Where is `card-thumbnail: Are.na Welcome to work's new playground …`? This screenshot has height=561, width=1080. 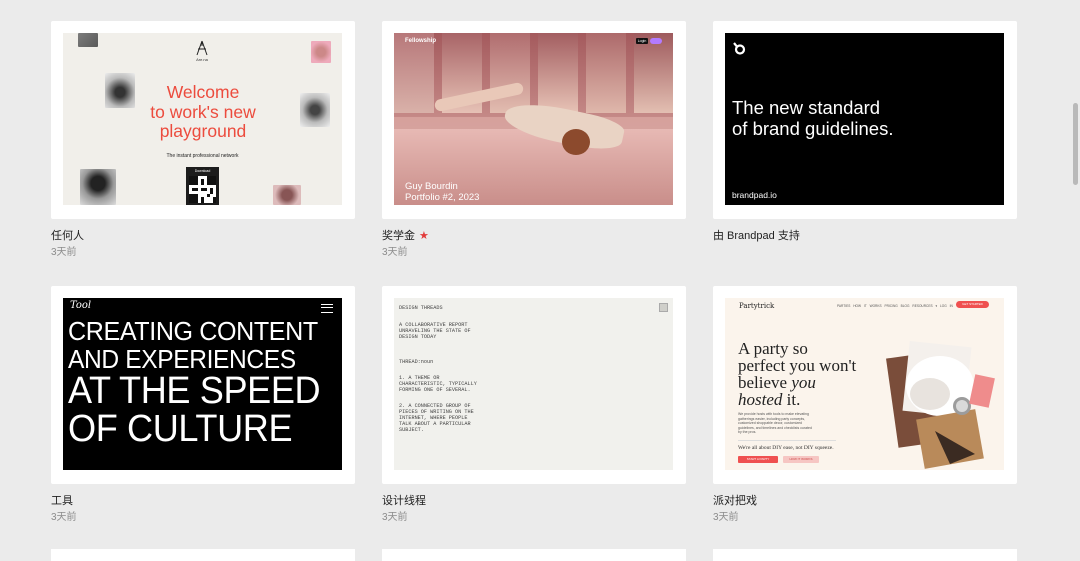
card-thumbnail: Are.na Welcome to work's new playground … is located at coordinates (202, 119).